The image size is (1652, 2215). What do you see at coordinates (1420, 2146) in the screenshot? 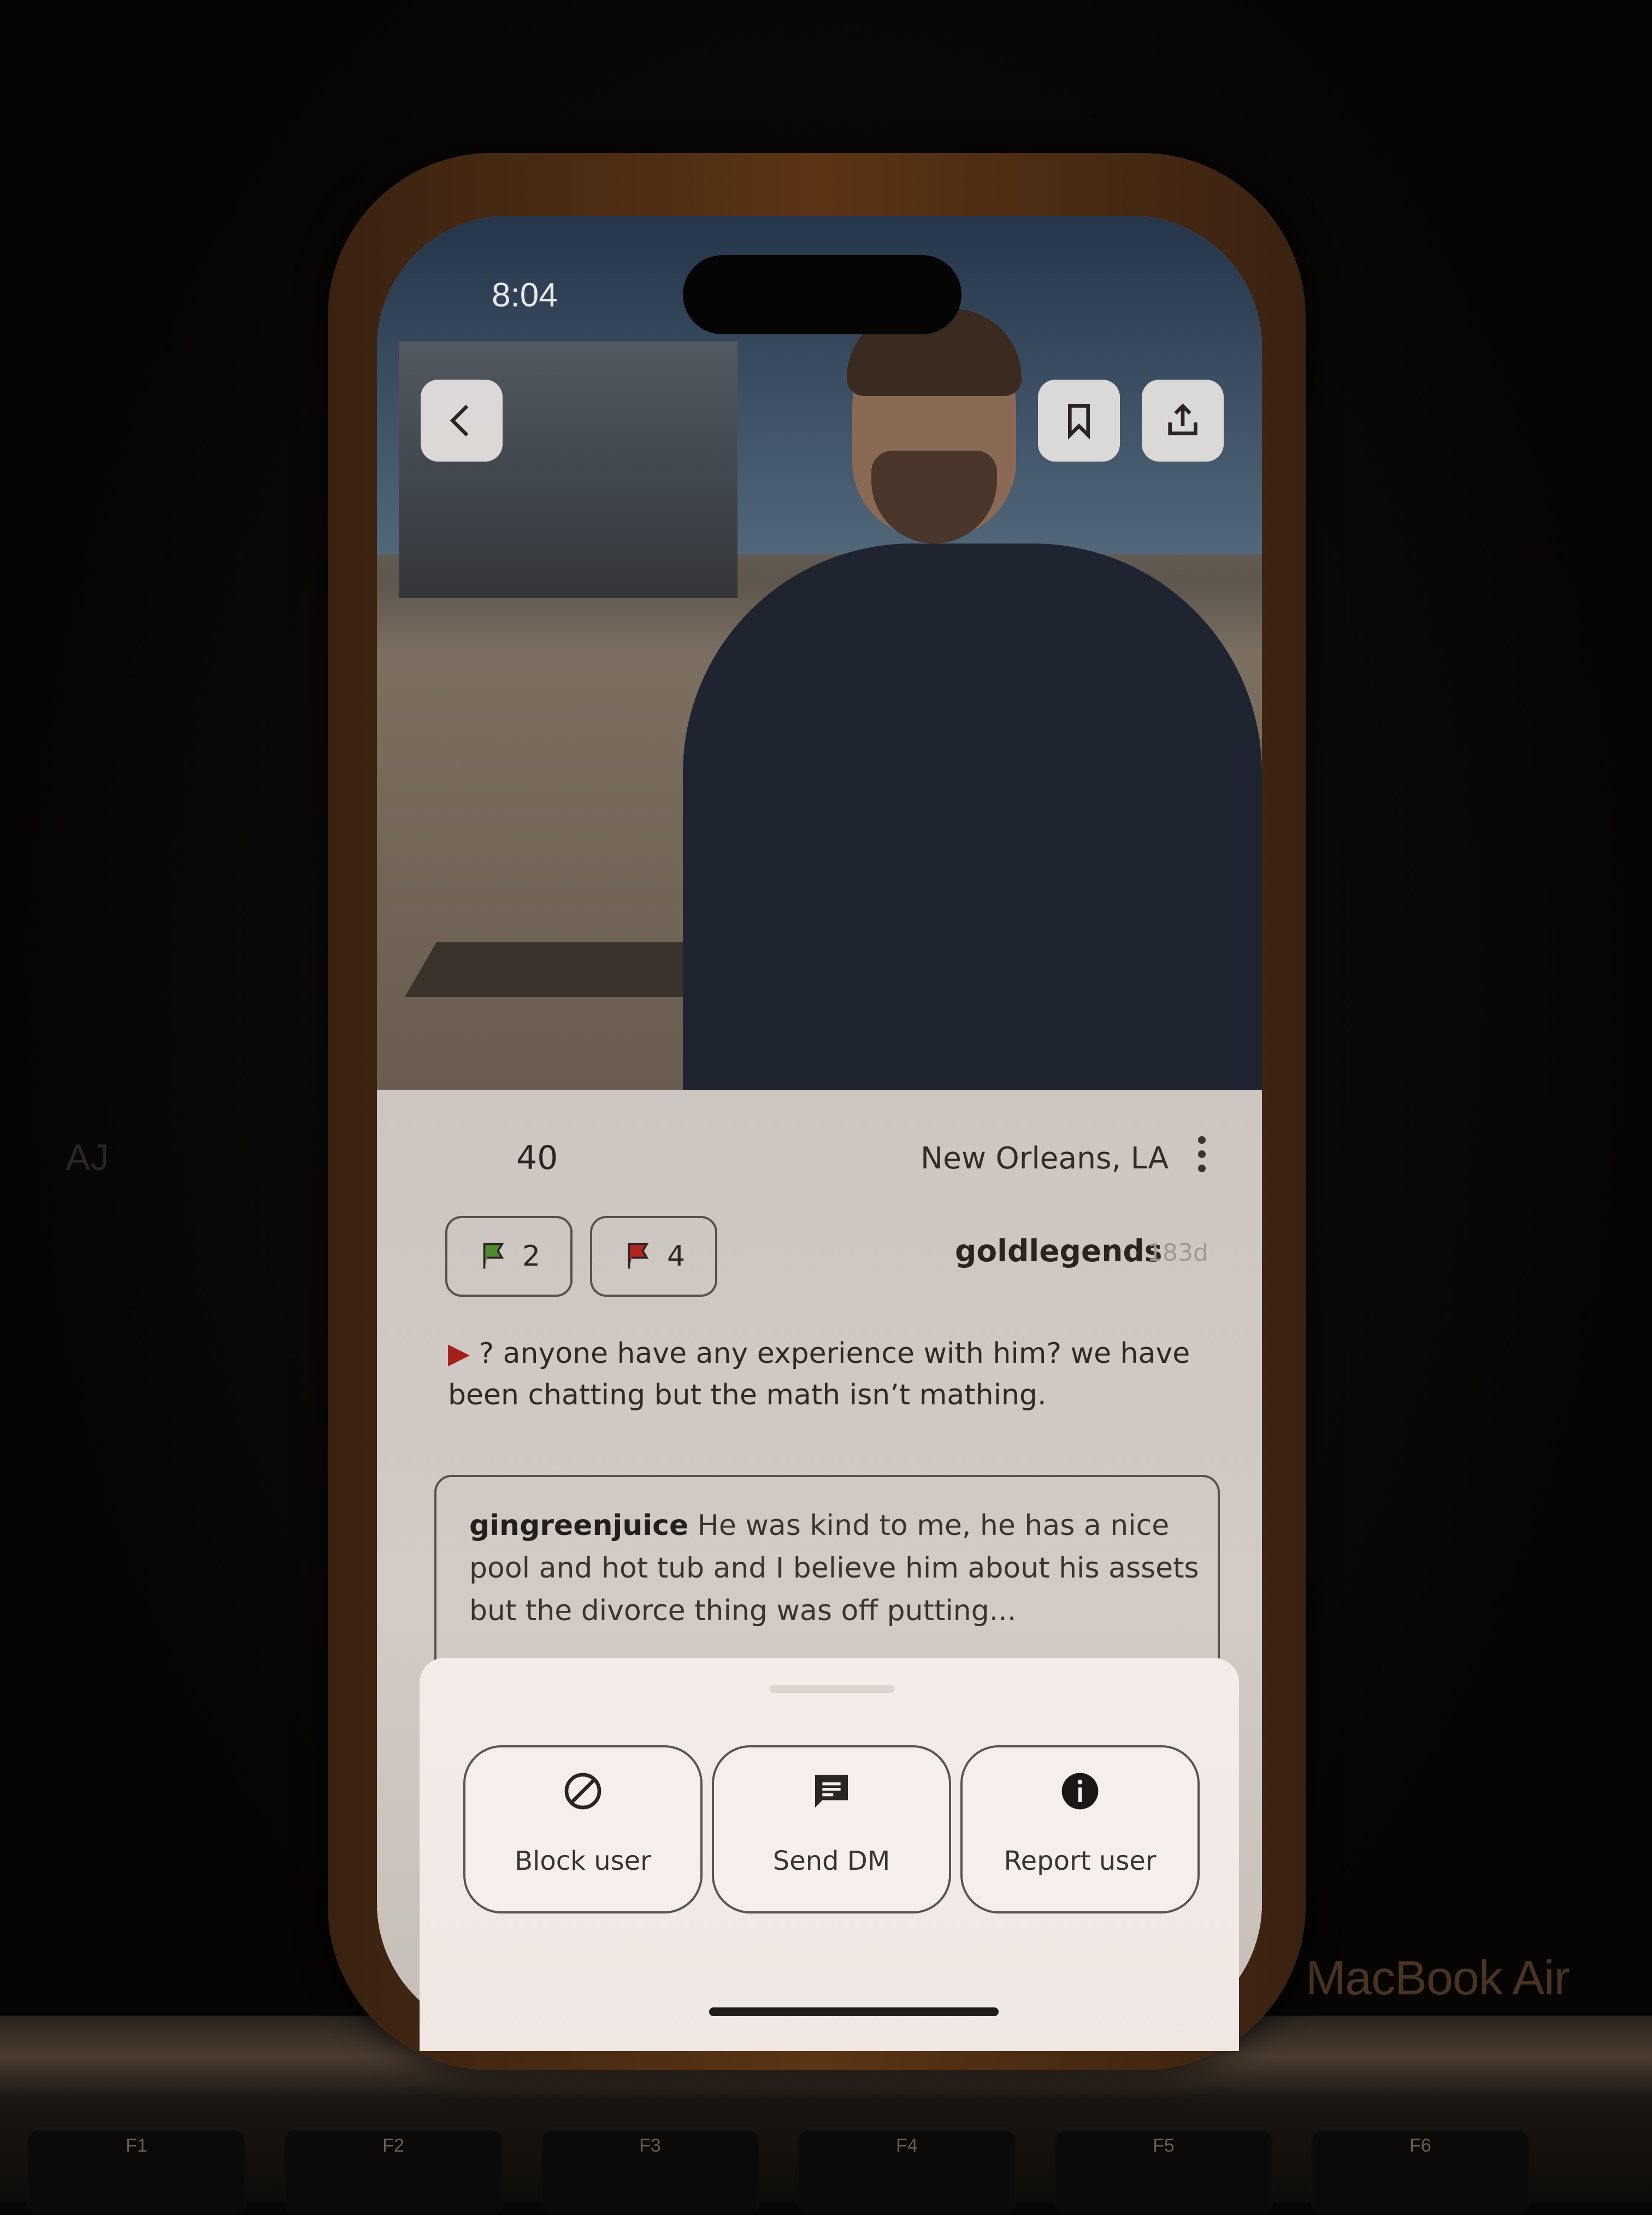
I see `fkey-label: F6` at bounding box center [1420, 2146].